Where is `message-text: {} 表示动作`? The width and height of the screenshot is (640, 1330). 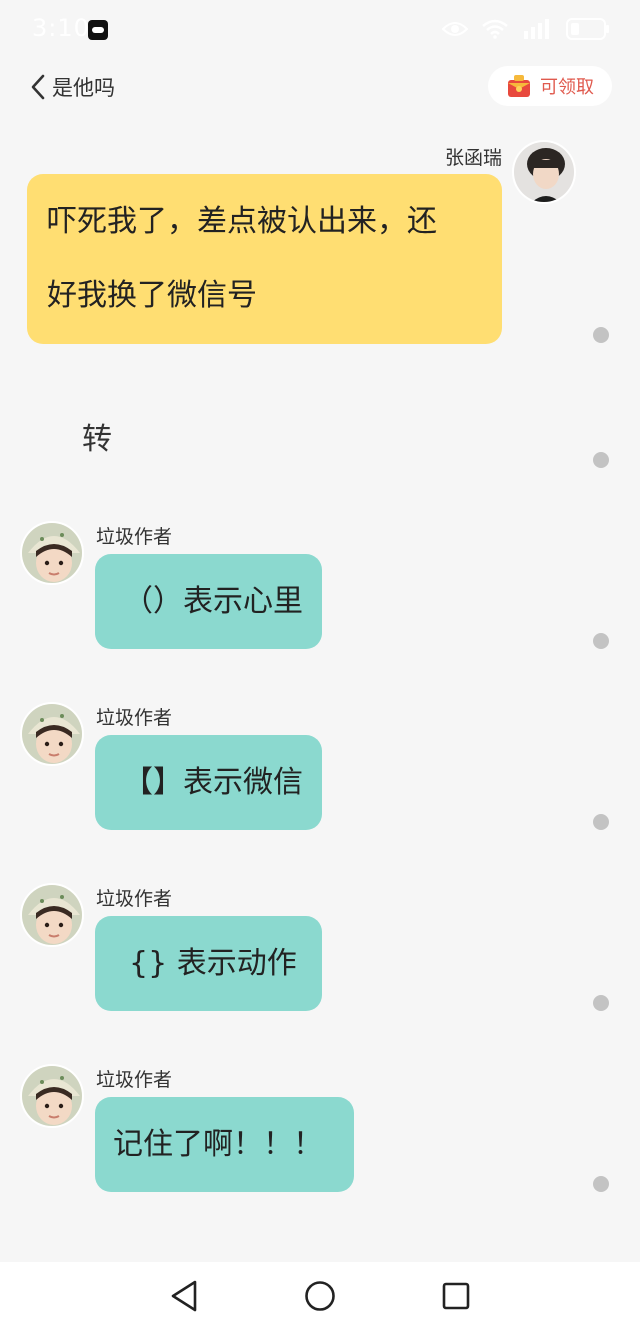
message-text: {} 表示动作 is located at coordinates (213, 963).